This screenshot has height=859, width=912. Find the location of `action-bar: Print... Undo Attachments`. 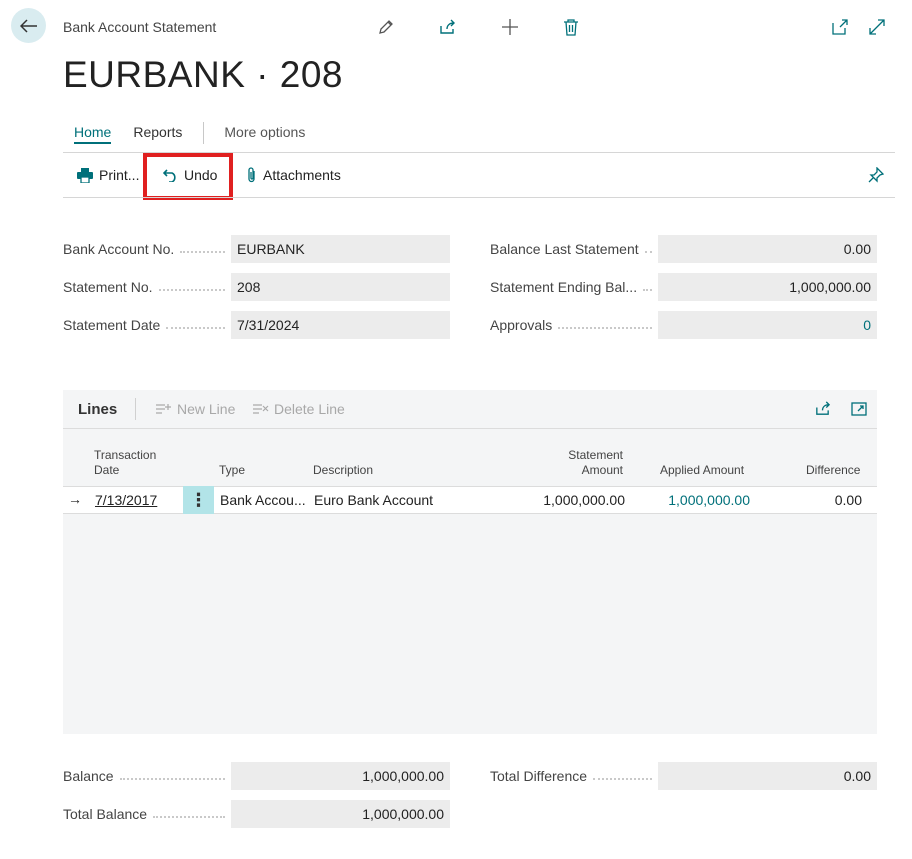

action-bar: Print... Undo Attachments is located at coordinates (479, 176).